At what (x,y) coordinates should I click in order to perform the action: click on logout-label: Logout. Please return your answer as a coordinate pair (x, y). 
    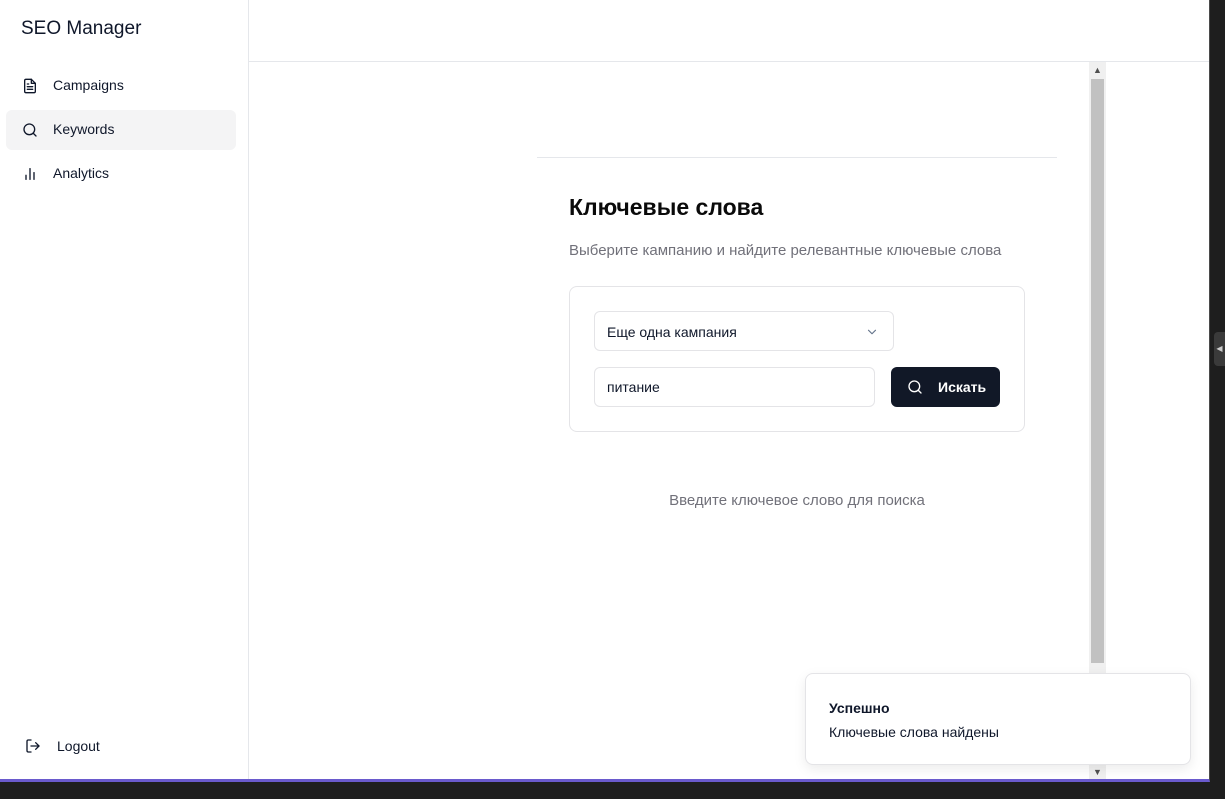
    Looking at the image, I should click on (78, 746).